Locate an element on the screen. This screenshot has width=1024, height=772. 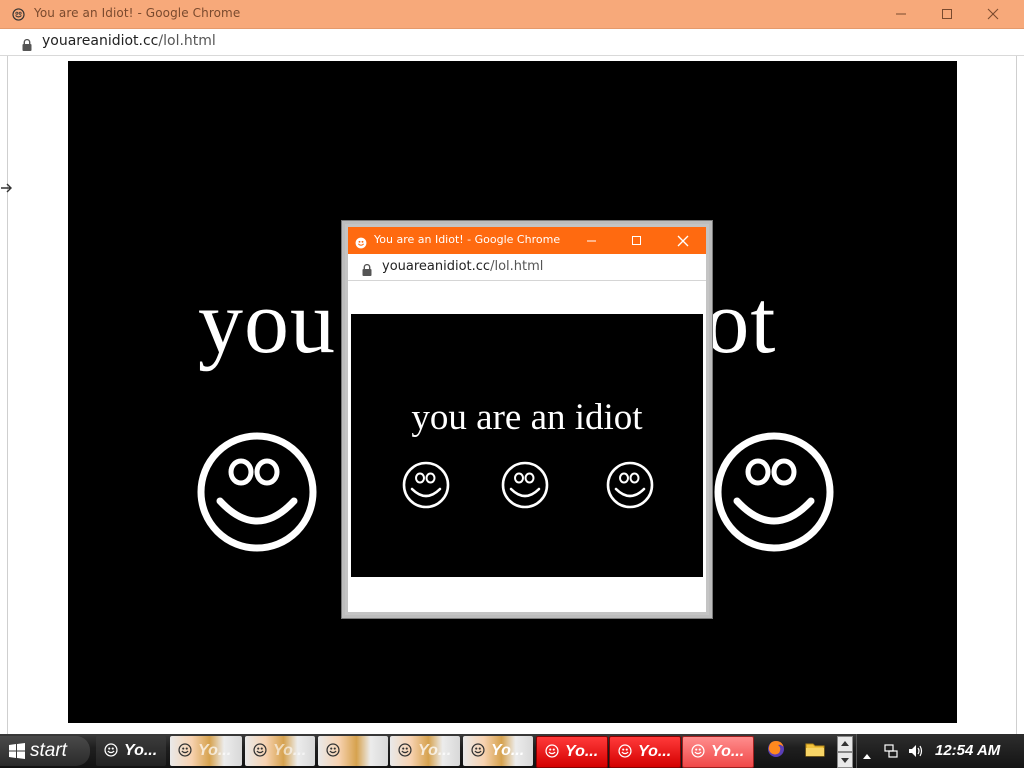
start-button: start is located at coordinates (45, 751).